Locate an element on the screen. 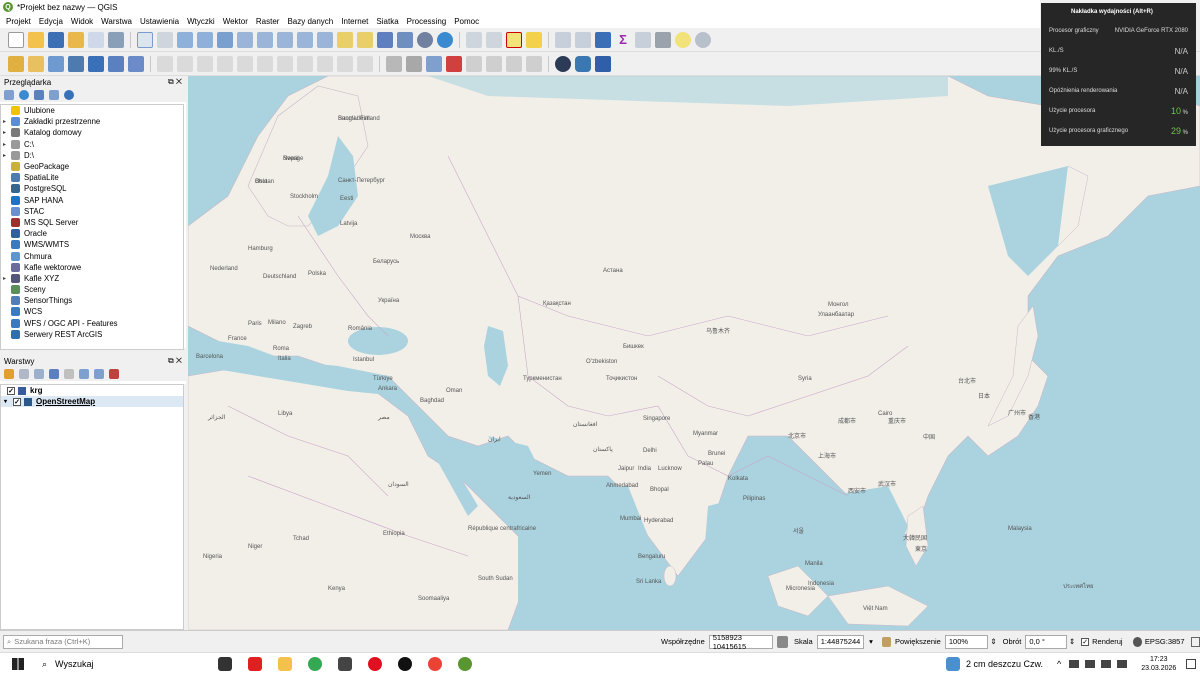 The image size is (1200, 675). measure-icon is located at coordinates (563, 39).